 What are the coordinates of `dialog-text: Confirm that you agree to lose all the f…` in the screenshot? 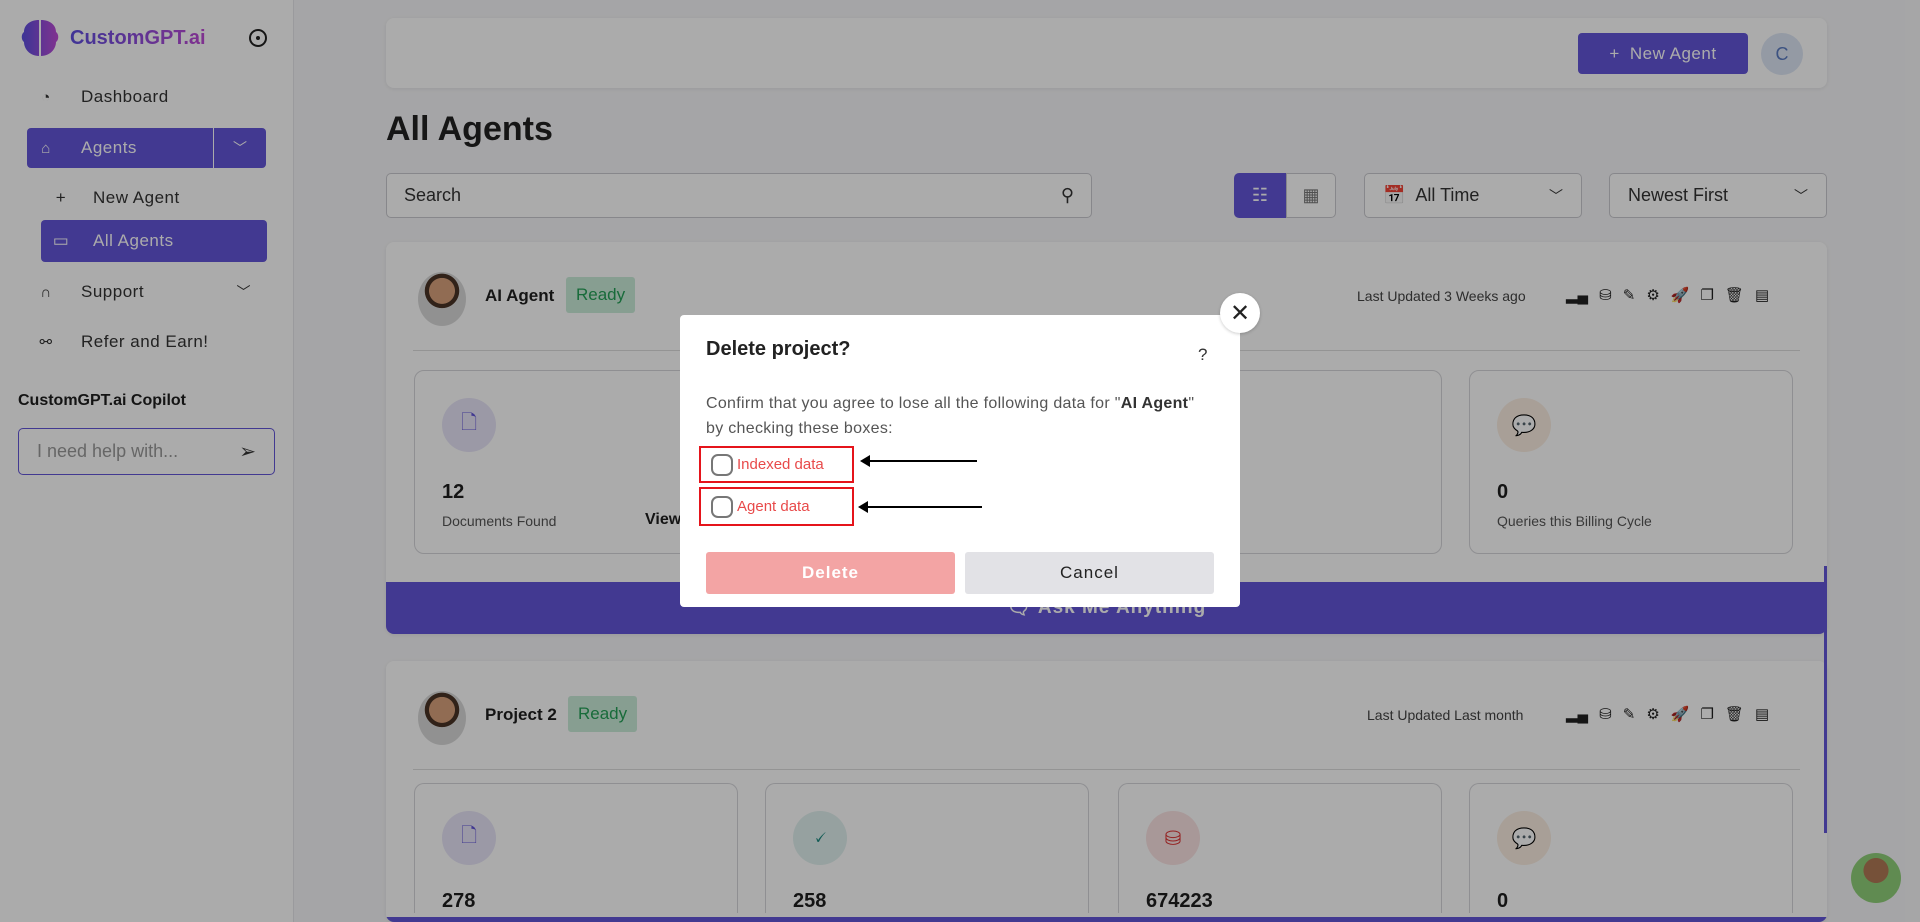 It's located at (961, 416).